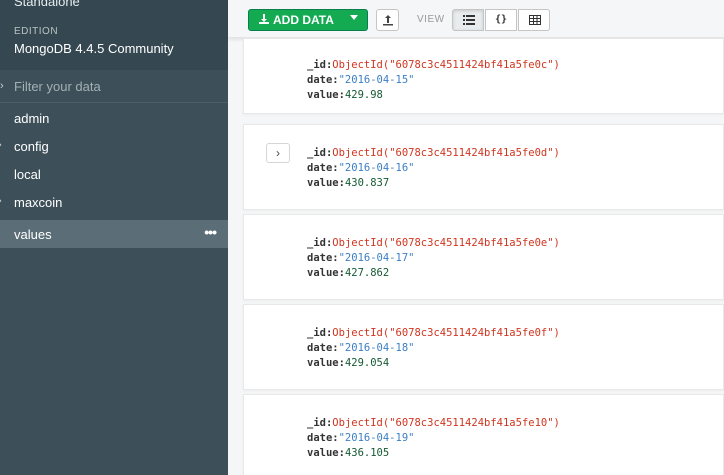  What do you see at coordinates (210, 232) in the screenshot?
I see `more-options-icon: •••` at bounding box center [210, 232].